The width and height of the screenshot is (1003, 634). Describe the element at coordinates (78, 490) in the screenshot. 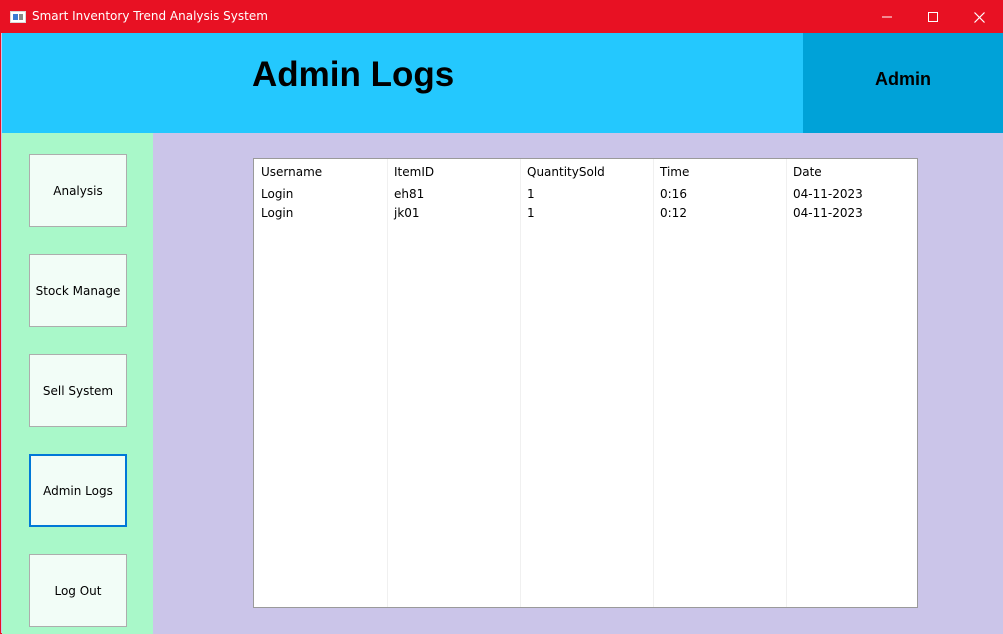

I see `admin-logs-button: Admin Logs` at that location.